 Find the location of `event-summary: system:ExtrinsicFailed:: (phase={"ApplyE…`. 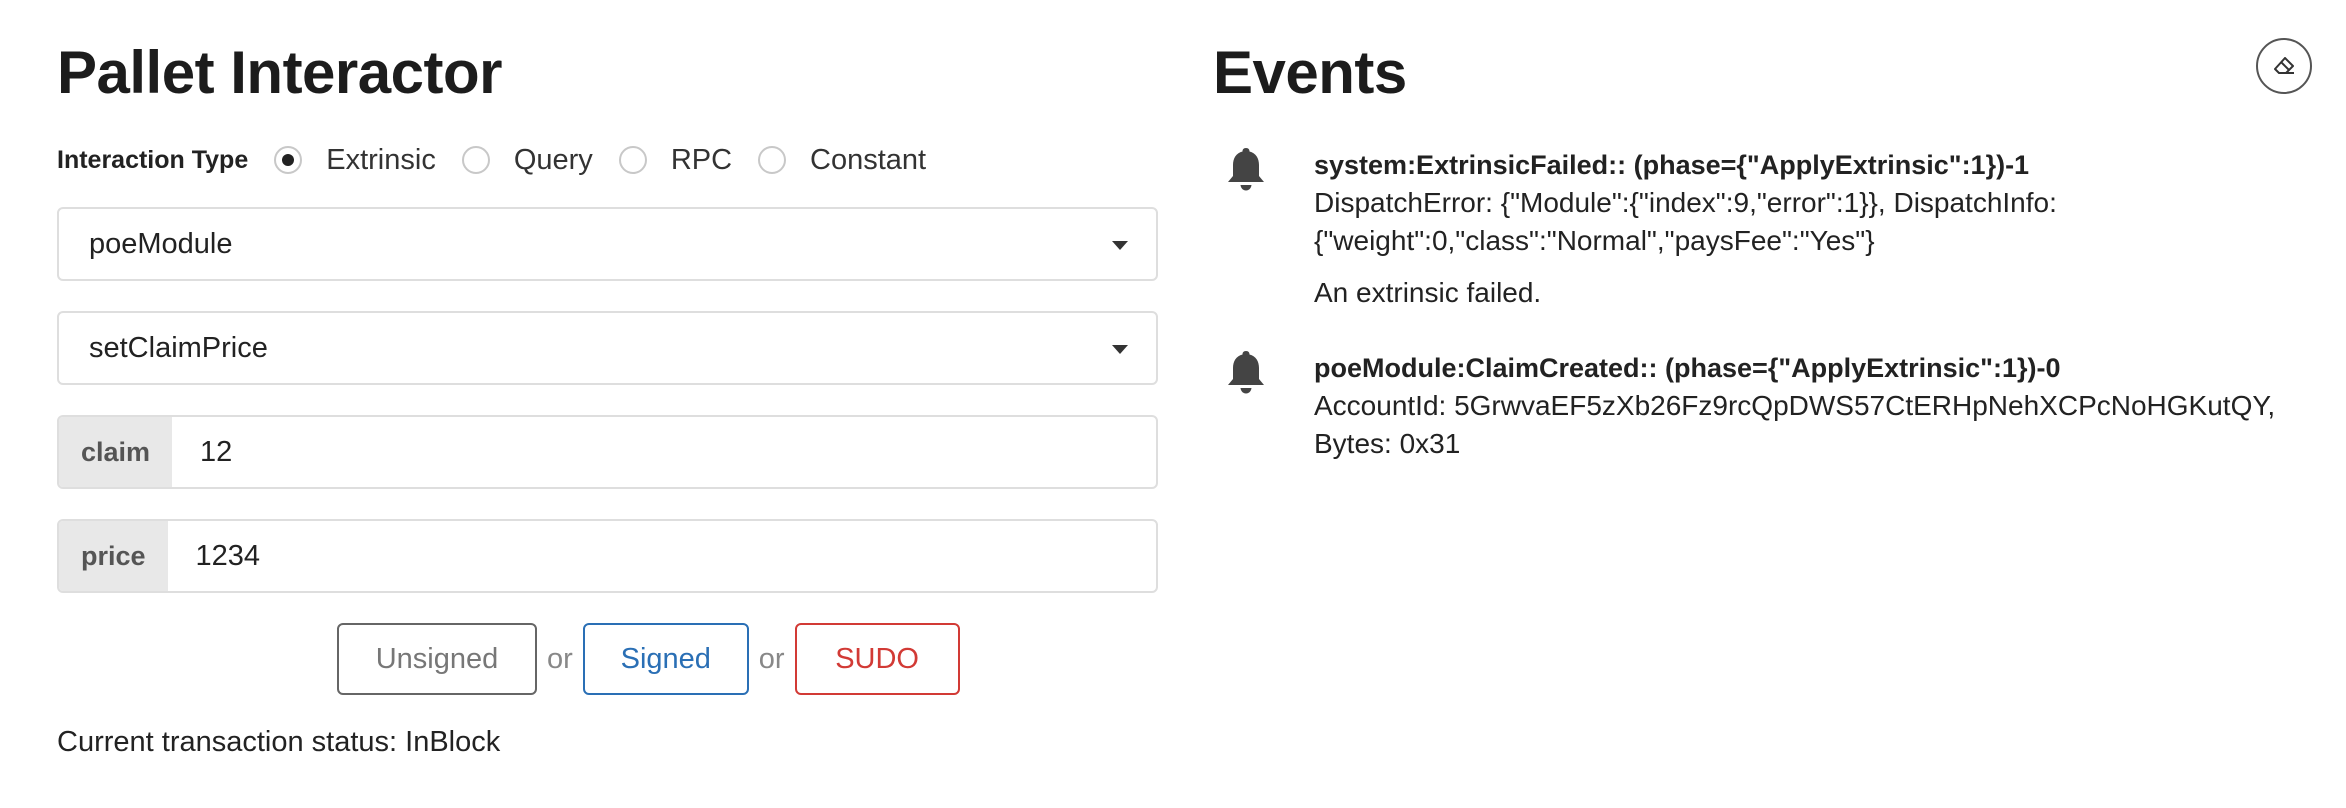

event-summary: system:ExtrinsicFailed:: (phase={"ApplyE… is located at coordinates (1672, 165).